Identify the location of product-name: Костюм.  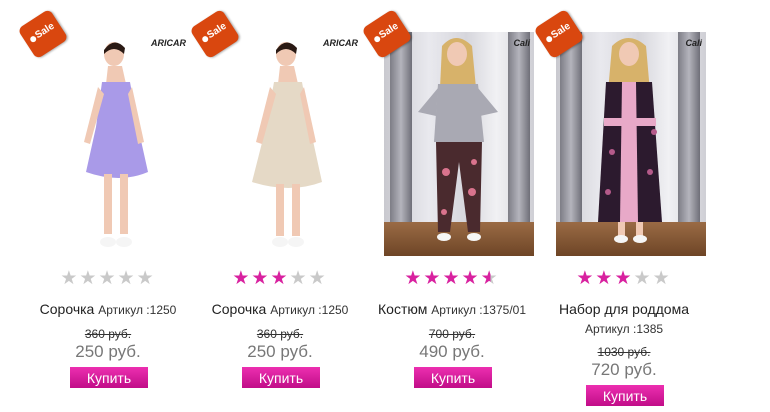
(402, 309).